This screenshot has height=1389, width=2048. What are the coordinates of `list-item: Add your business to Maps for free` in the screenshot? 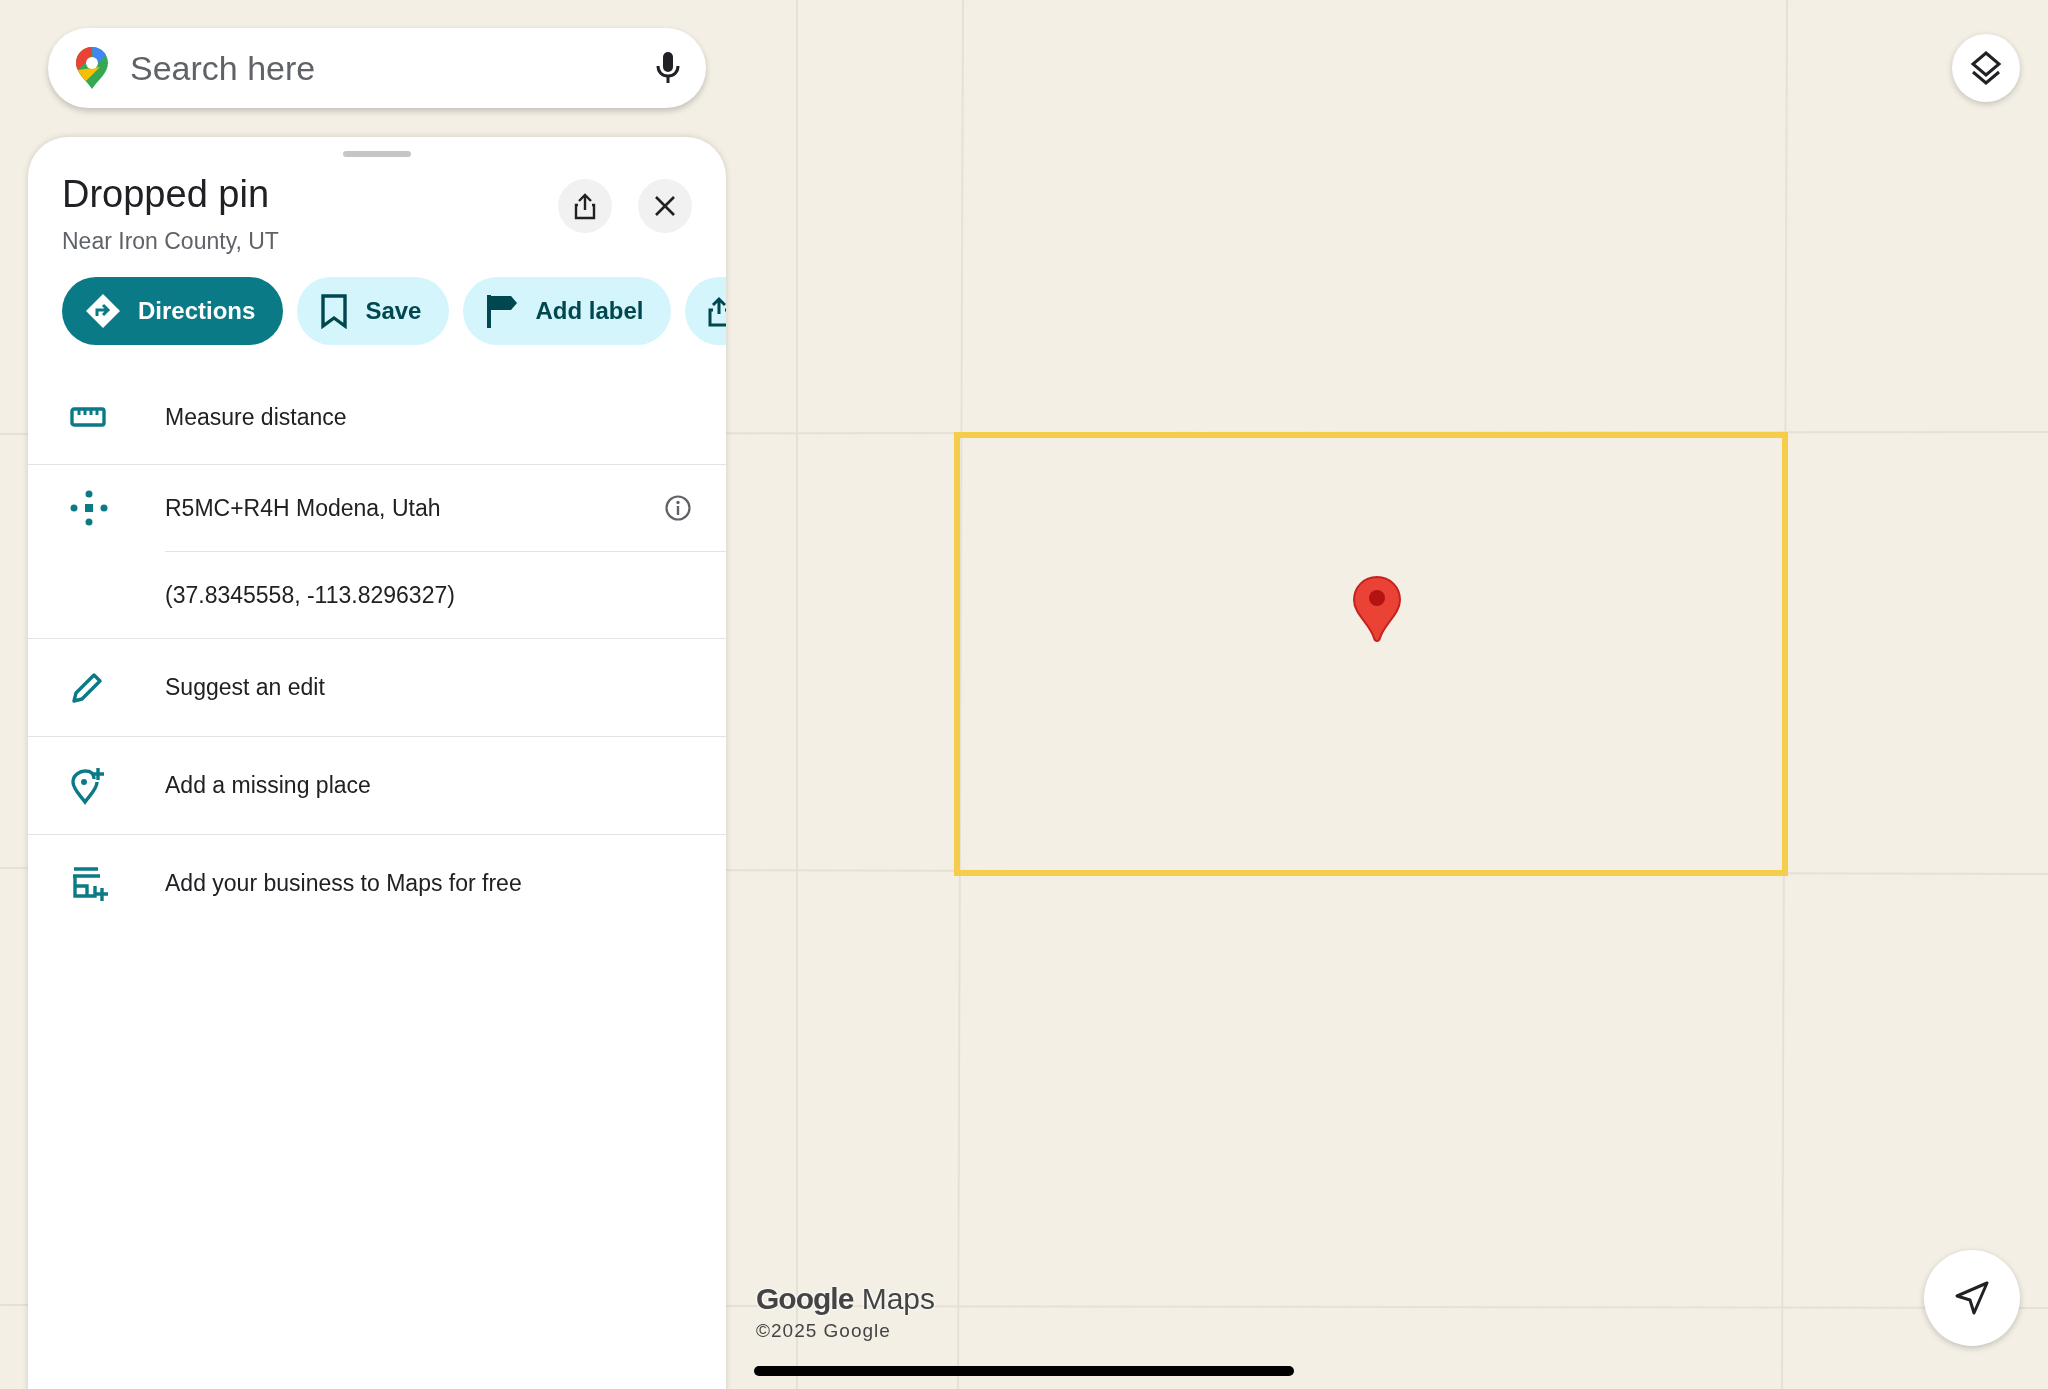 It's located at (377, 883).